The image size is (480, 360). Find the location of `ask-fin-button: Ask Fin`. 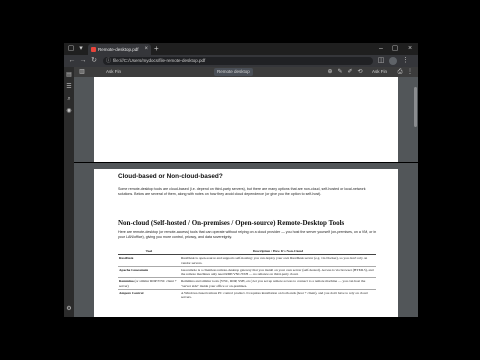

ask-fin-button: Ask Fin is located at coordinates (379, 72).